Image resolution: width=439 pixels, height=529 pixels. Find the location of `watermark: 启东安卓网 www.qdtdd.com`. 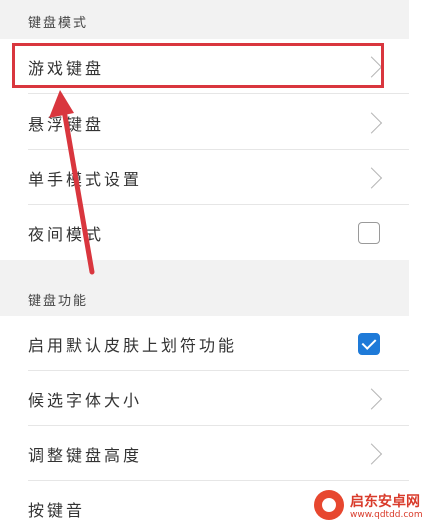

watermark: 启东安卓网 www.qdtdd.com is located at coordinates (369, 504).